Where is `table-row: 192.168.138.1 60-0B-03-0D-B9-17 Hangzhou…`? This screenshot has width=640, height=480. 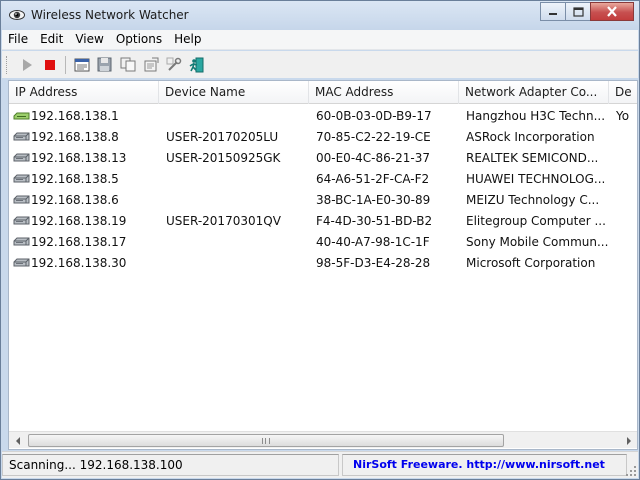
table-row: 192.168.138.1 60-0B-03-0D-B9-17 Hangzhou… is located at coordinates (323, 116).